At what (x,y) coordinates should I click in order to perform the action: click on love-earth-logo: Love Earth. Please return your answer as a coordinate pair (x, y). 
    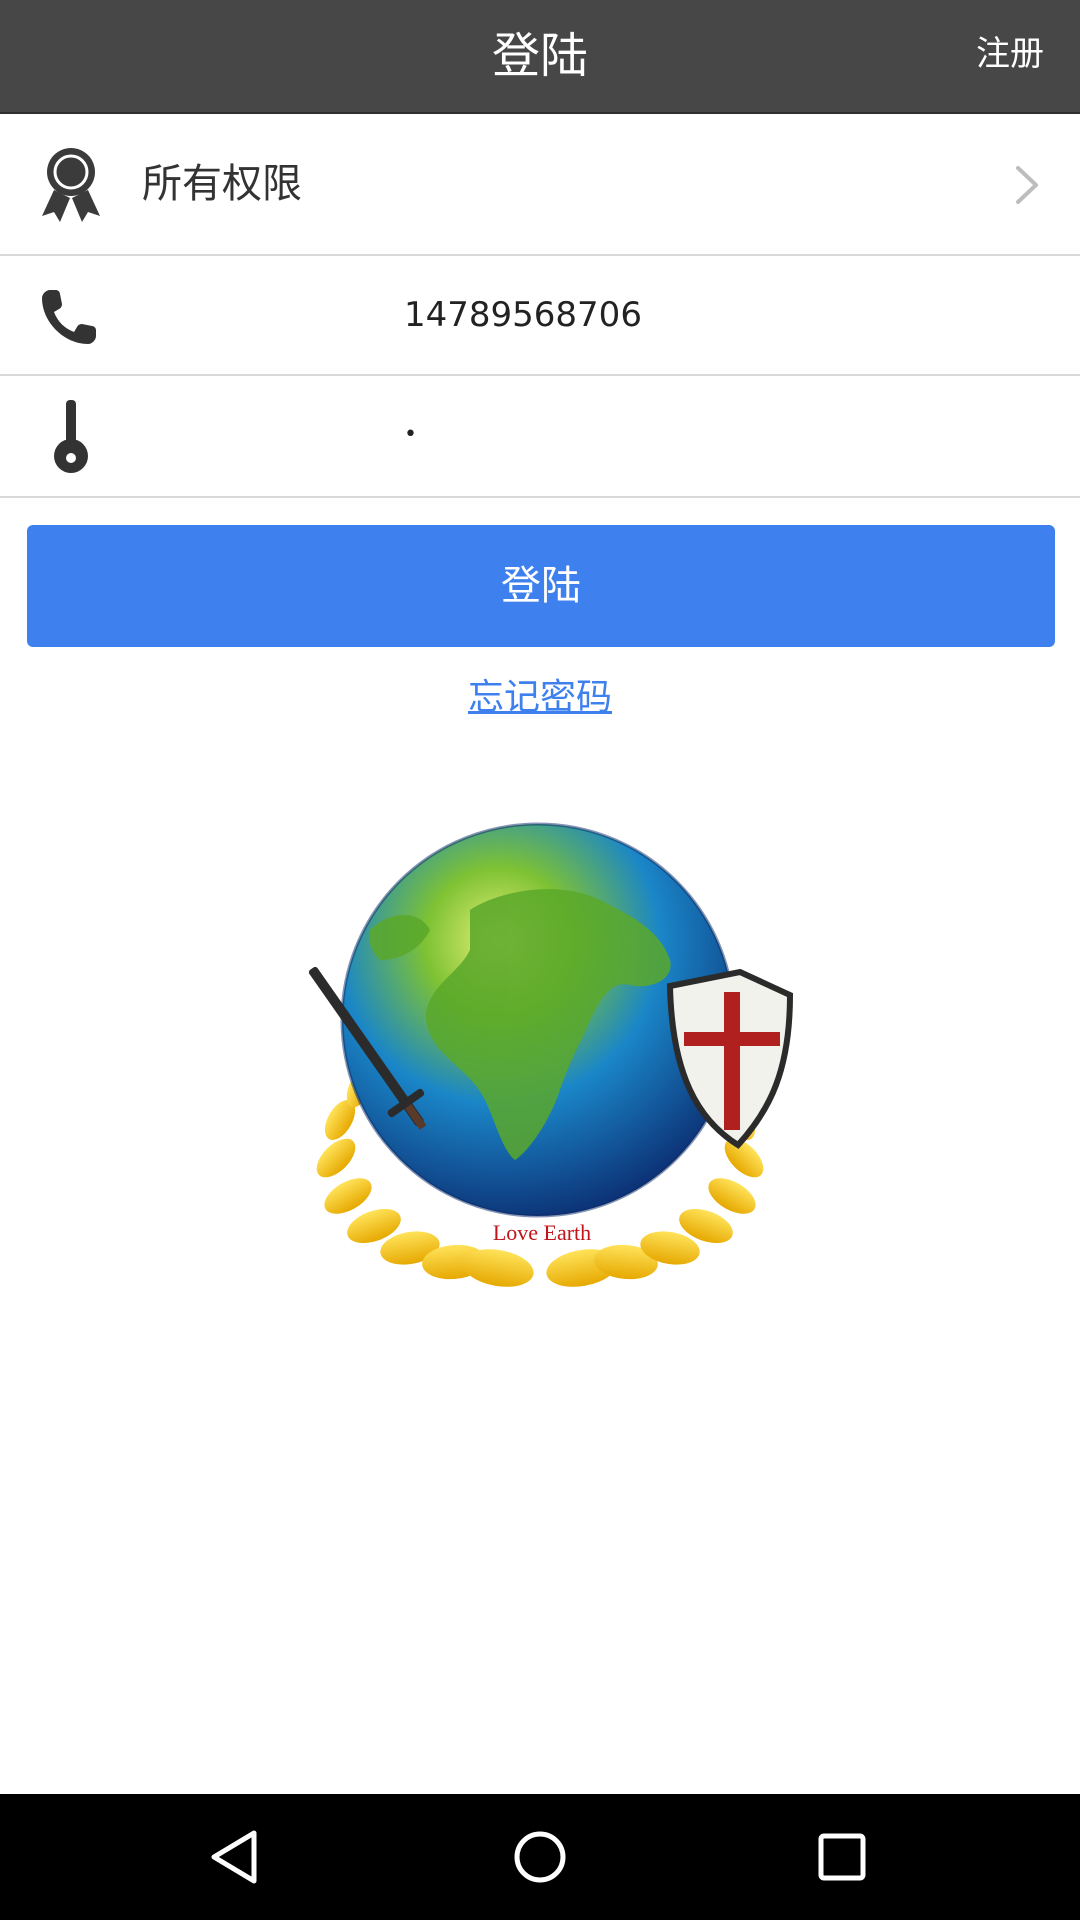
    Looking at the image, I should click on (551, 1054).